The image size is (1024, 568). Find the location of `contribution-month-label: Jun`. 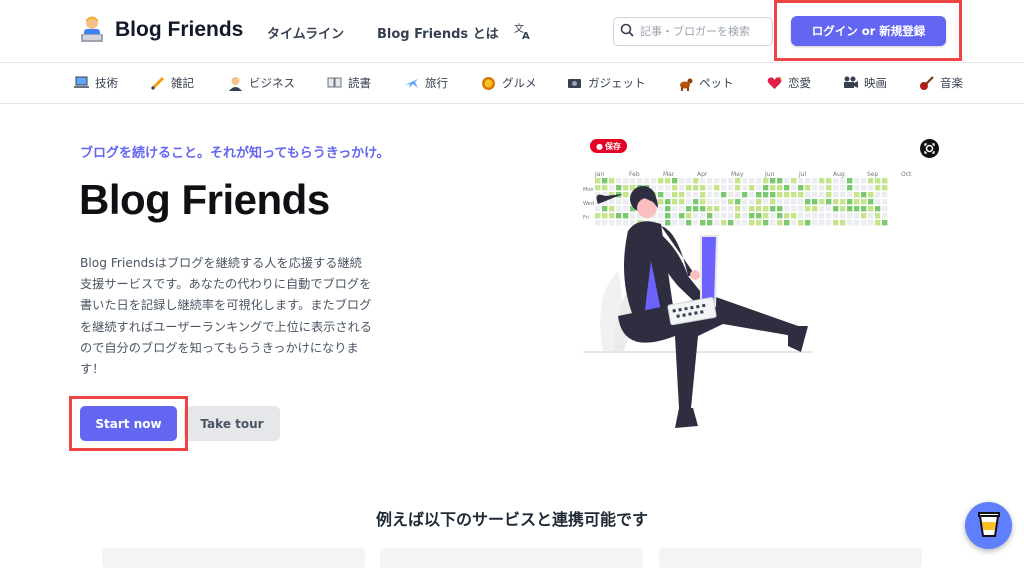

contribution-month-label: Jun is located at coordinates (769, 174).